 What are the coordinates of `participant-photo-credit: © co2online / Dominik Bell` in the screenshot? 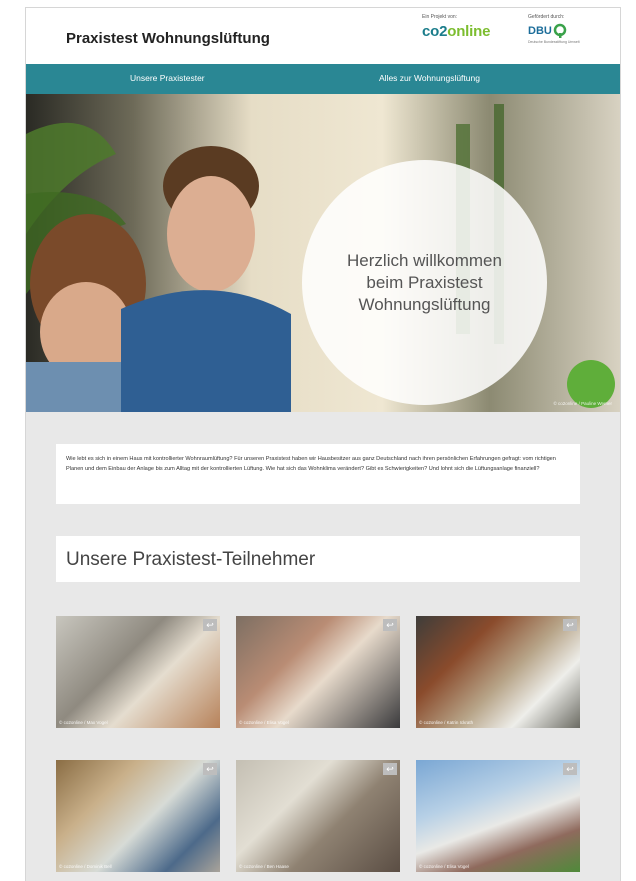 It's located at (85, 866).